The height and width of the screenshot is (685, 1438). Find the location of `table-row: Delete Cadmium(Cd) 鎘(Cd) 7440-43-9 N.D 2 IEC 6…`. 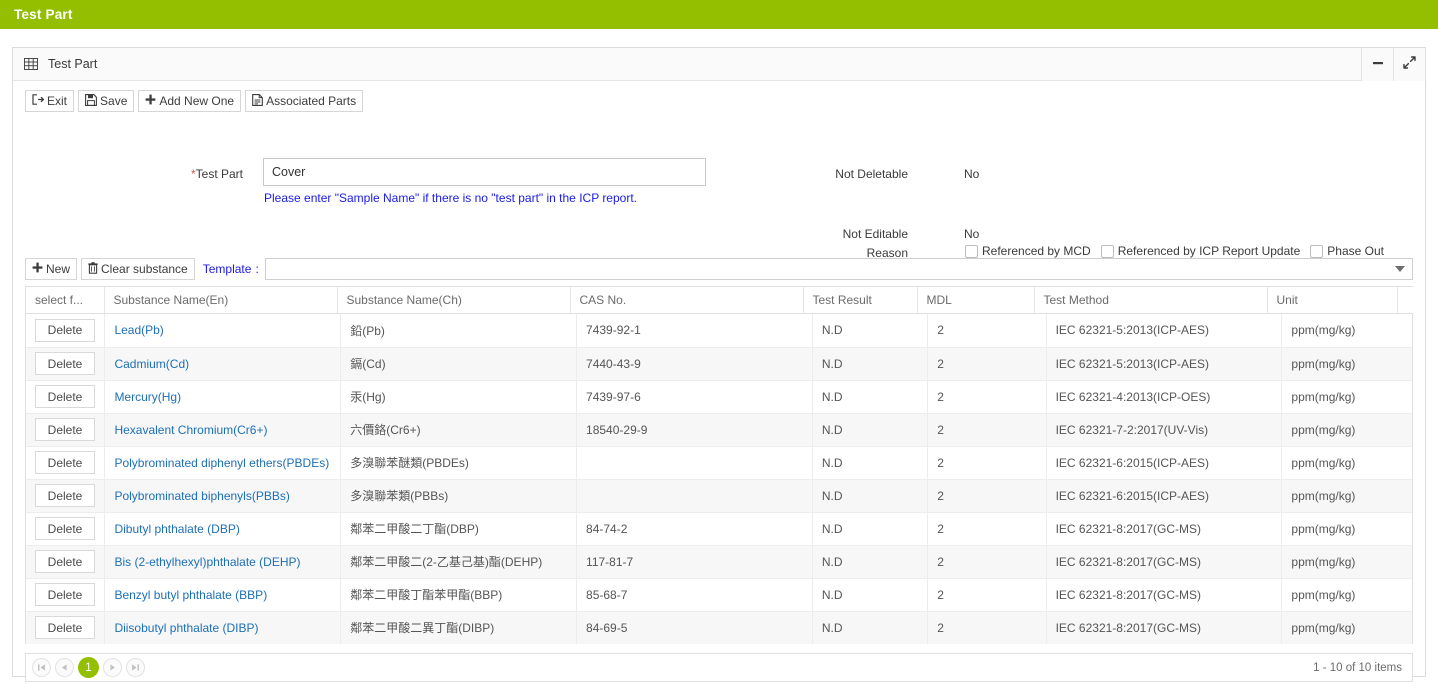

table-row: Delete Cadmium(Cd) 鎘(Cd) 7440-43-9 N.D 2 IEC 6… is located at coordinates (719, 364).